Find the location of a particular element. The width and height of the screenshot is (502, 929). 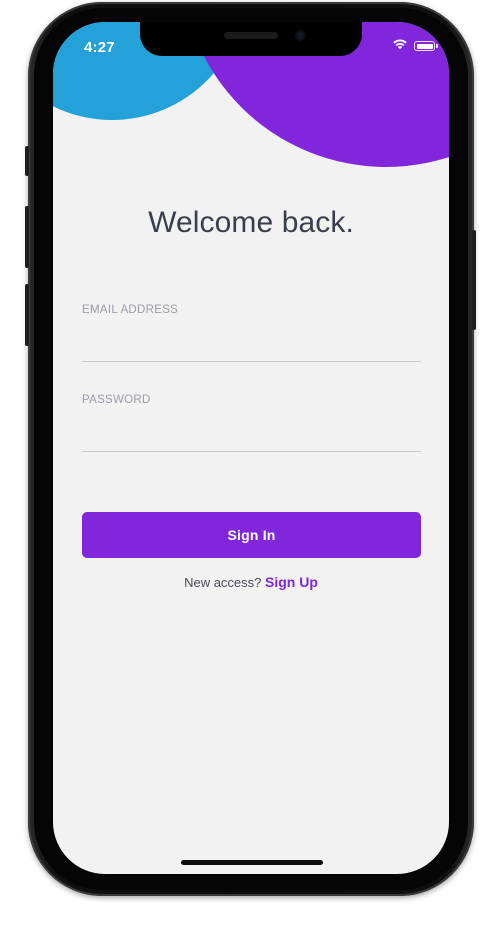

page-title: Welcome back. is located at coordinates (251, 222).